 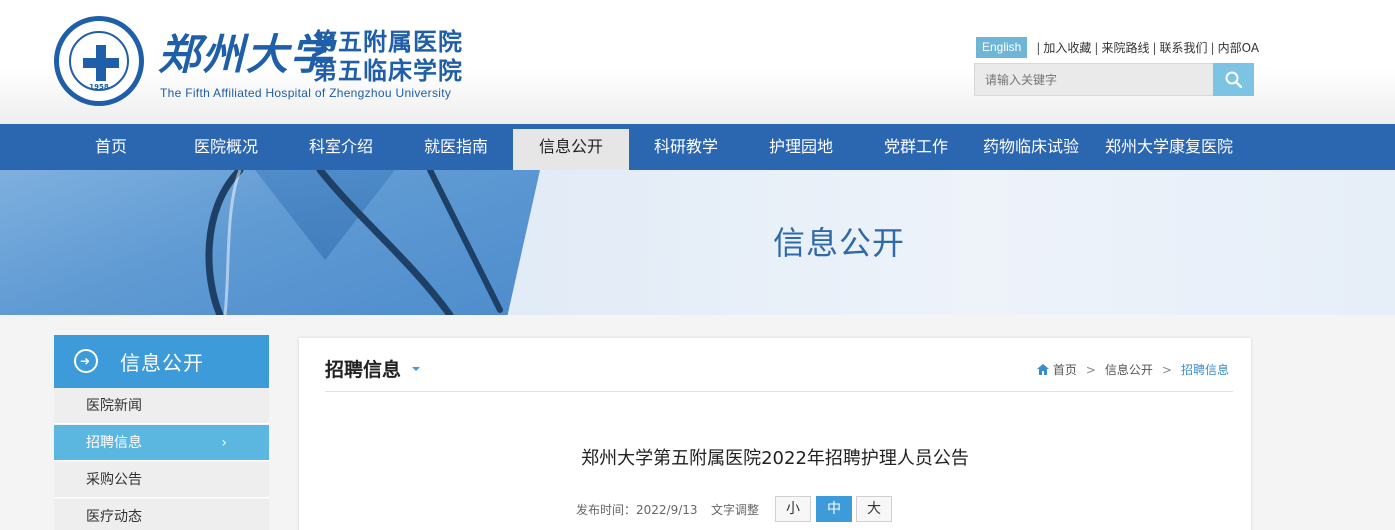 What do you see at coordinates (99, 87) in the screenshot?
I see `logo-year: 1958` at bounding box center [99, 87].